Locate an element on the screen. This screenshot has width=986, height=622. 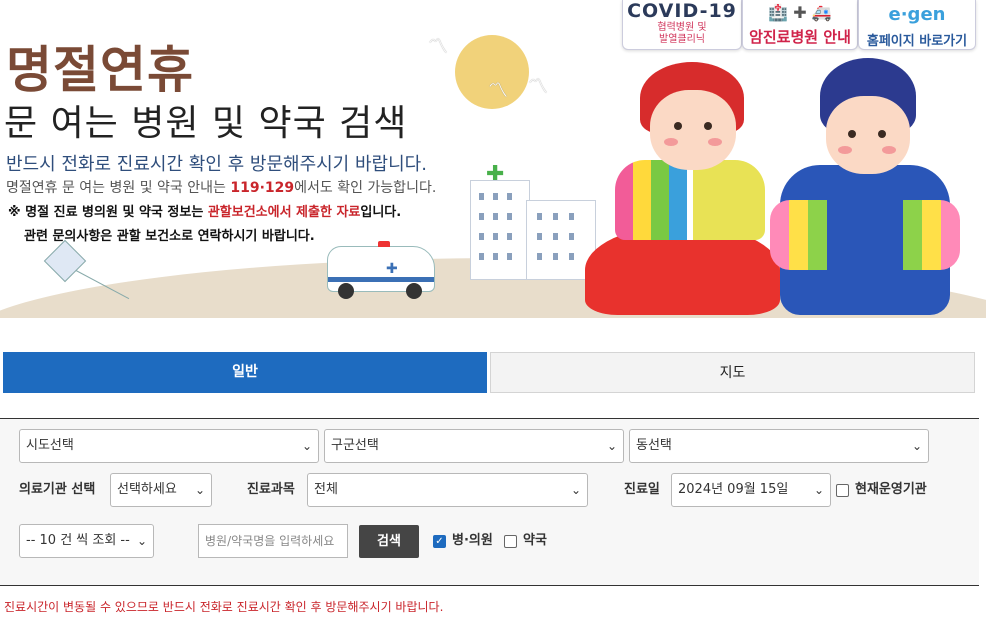
institution-select: 선택하세요 ⌄ is located at coordinates (161, 490).